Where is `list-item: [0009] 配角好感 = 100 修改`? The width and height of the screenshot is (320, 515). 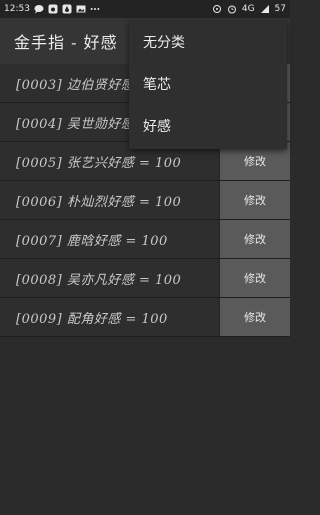 list-item: [0009] 配角好感 = 100 修改 is located at coordinates (145, 317).